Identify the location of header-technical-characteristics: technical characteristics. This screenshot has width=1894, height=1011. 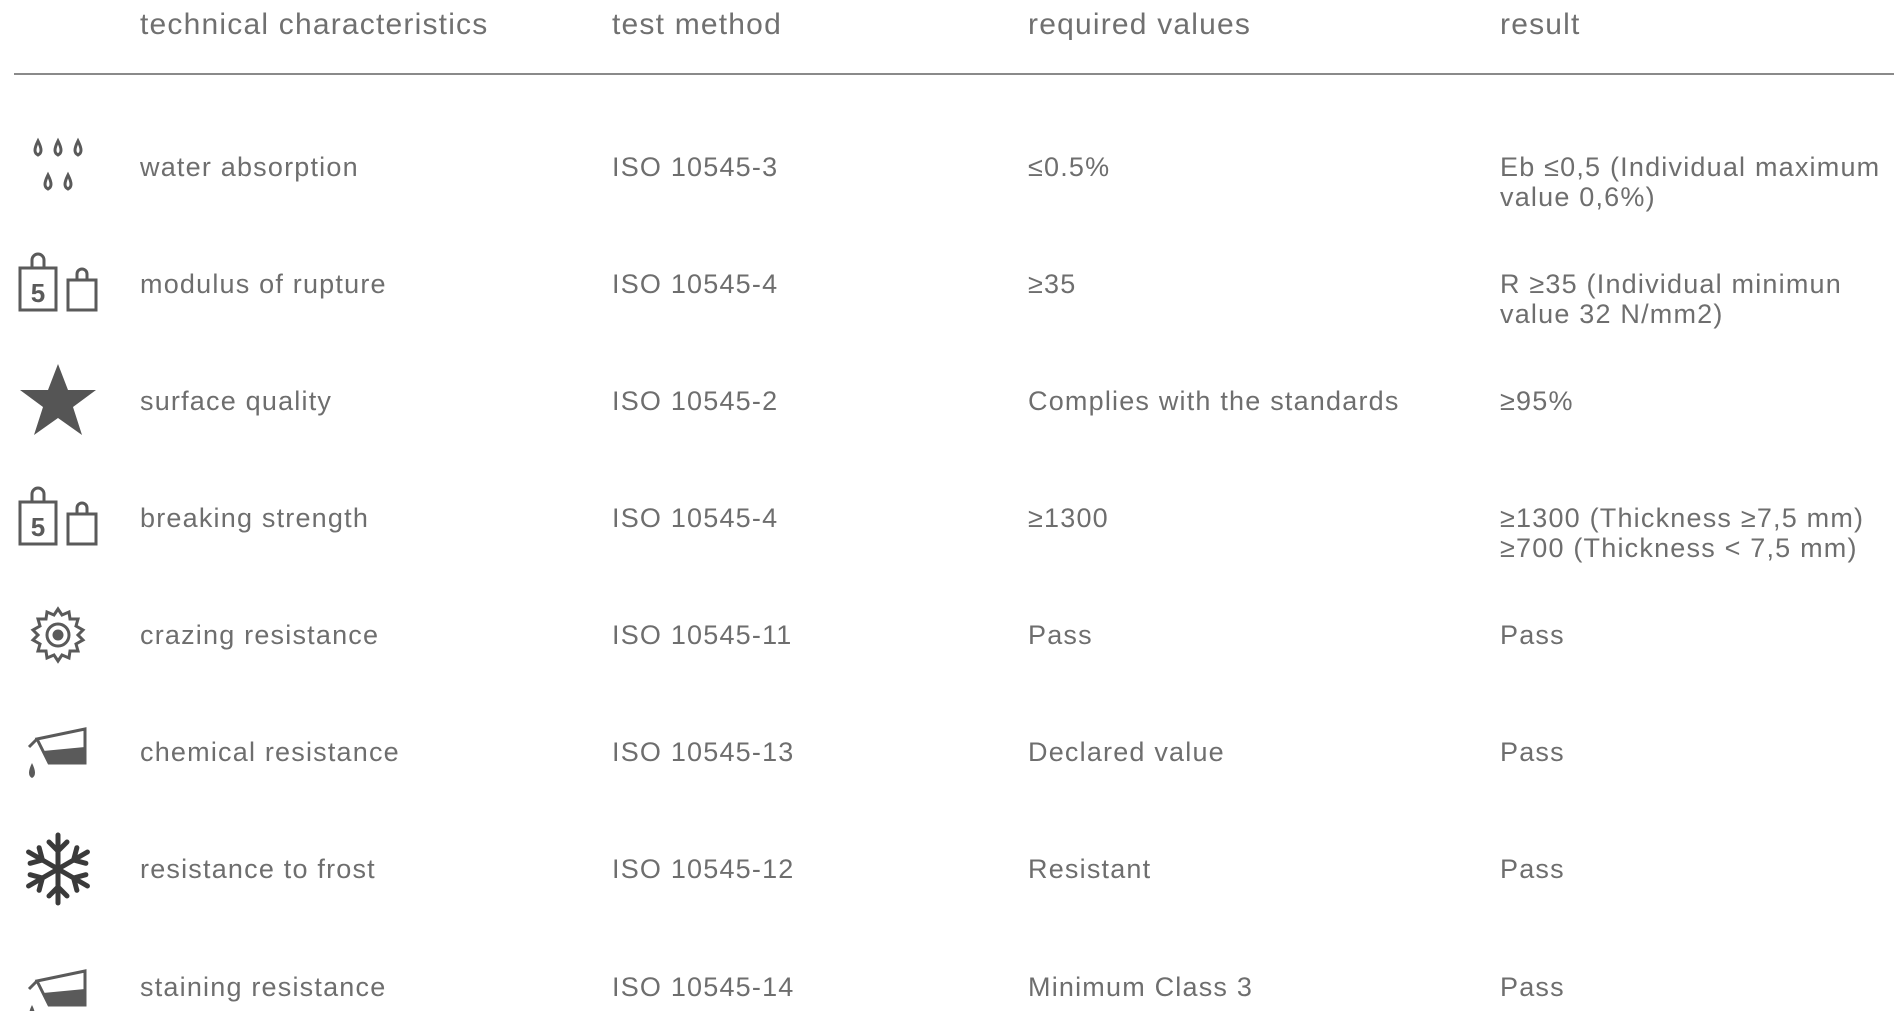
(314, 24).